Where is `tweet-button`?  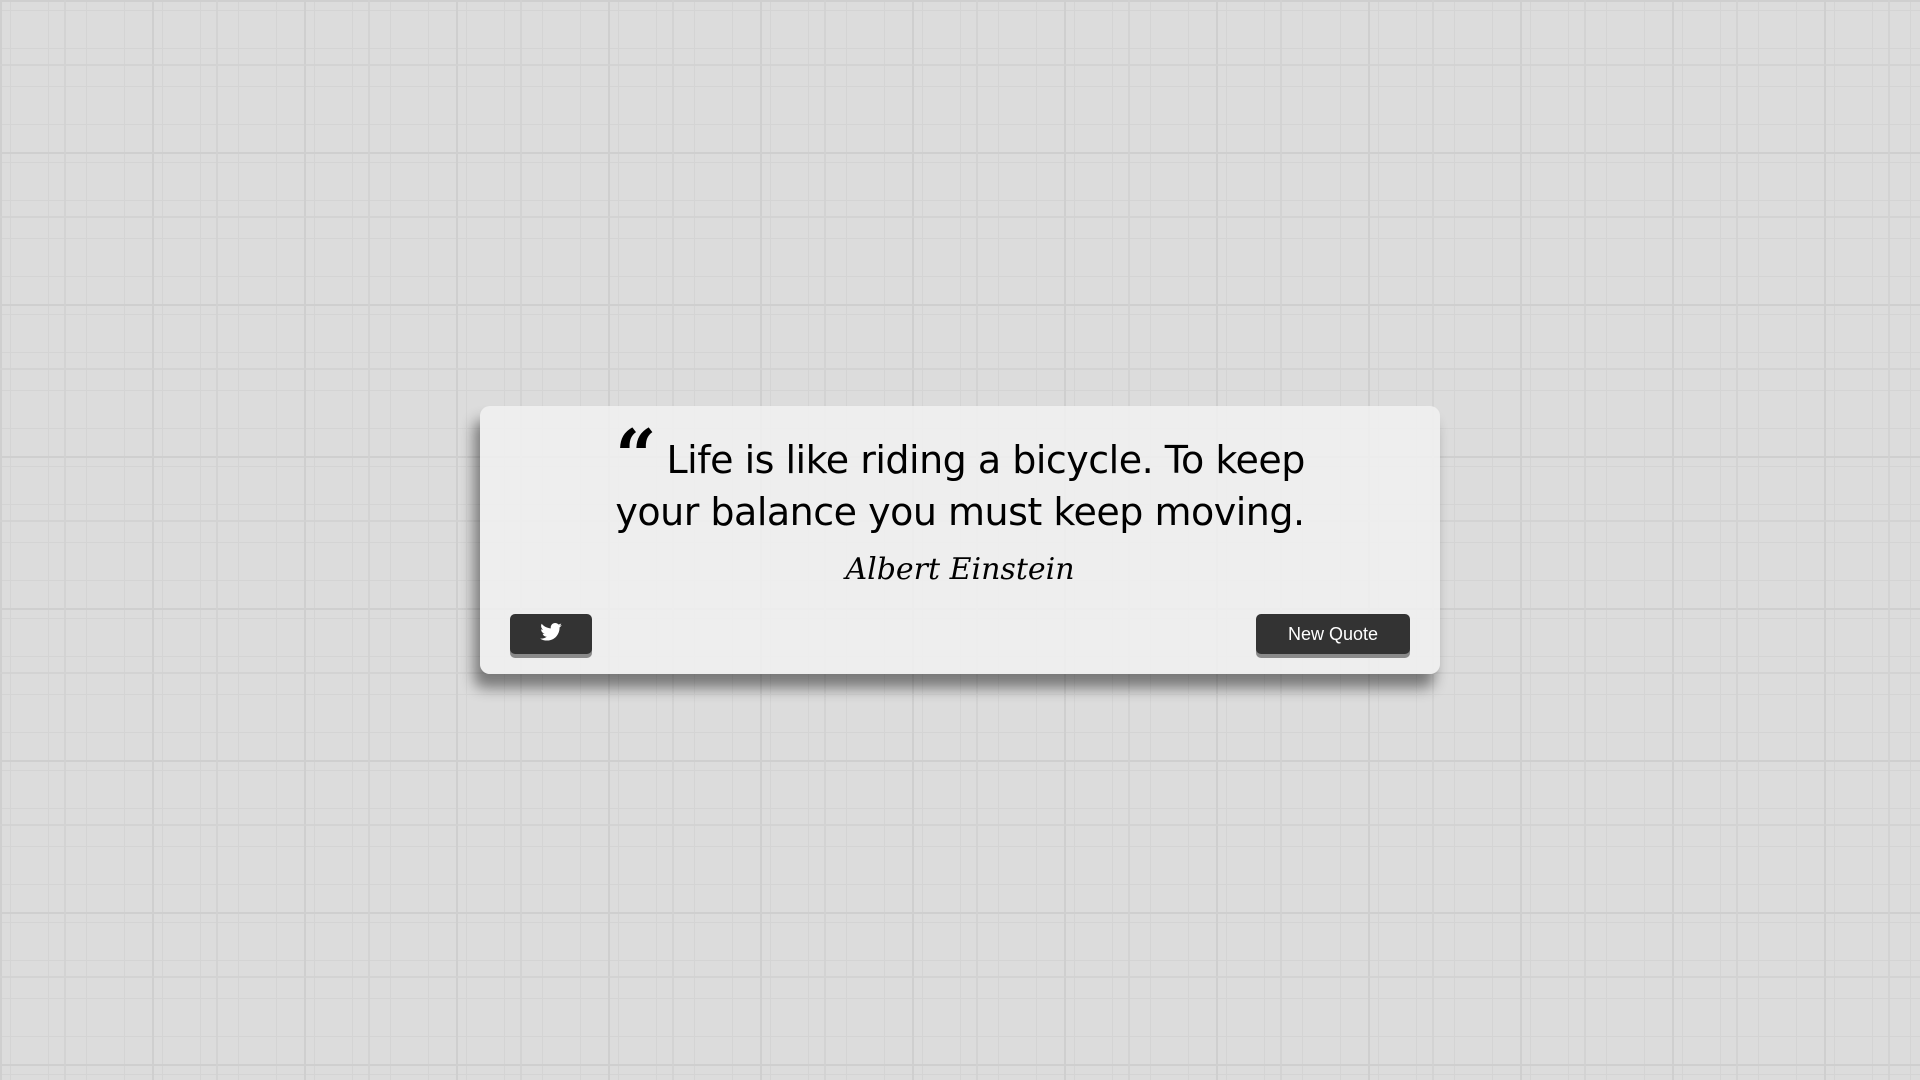
tweet-button is located at coordinates (551, 634).